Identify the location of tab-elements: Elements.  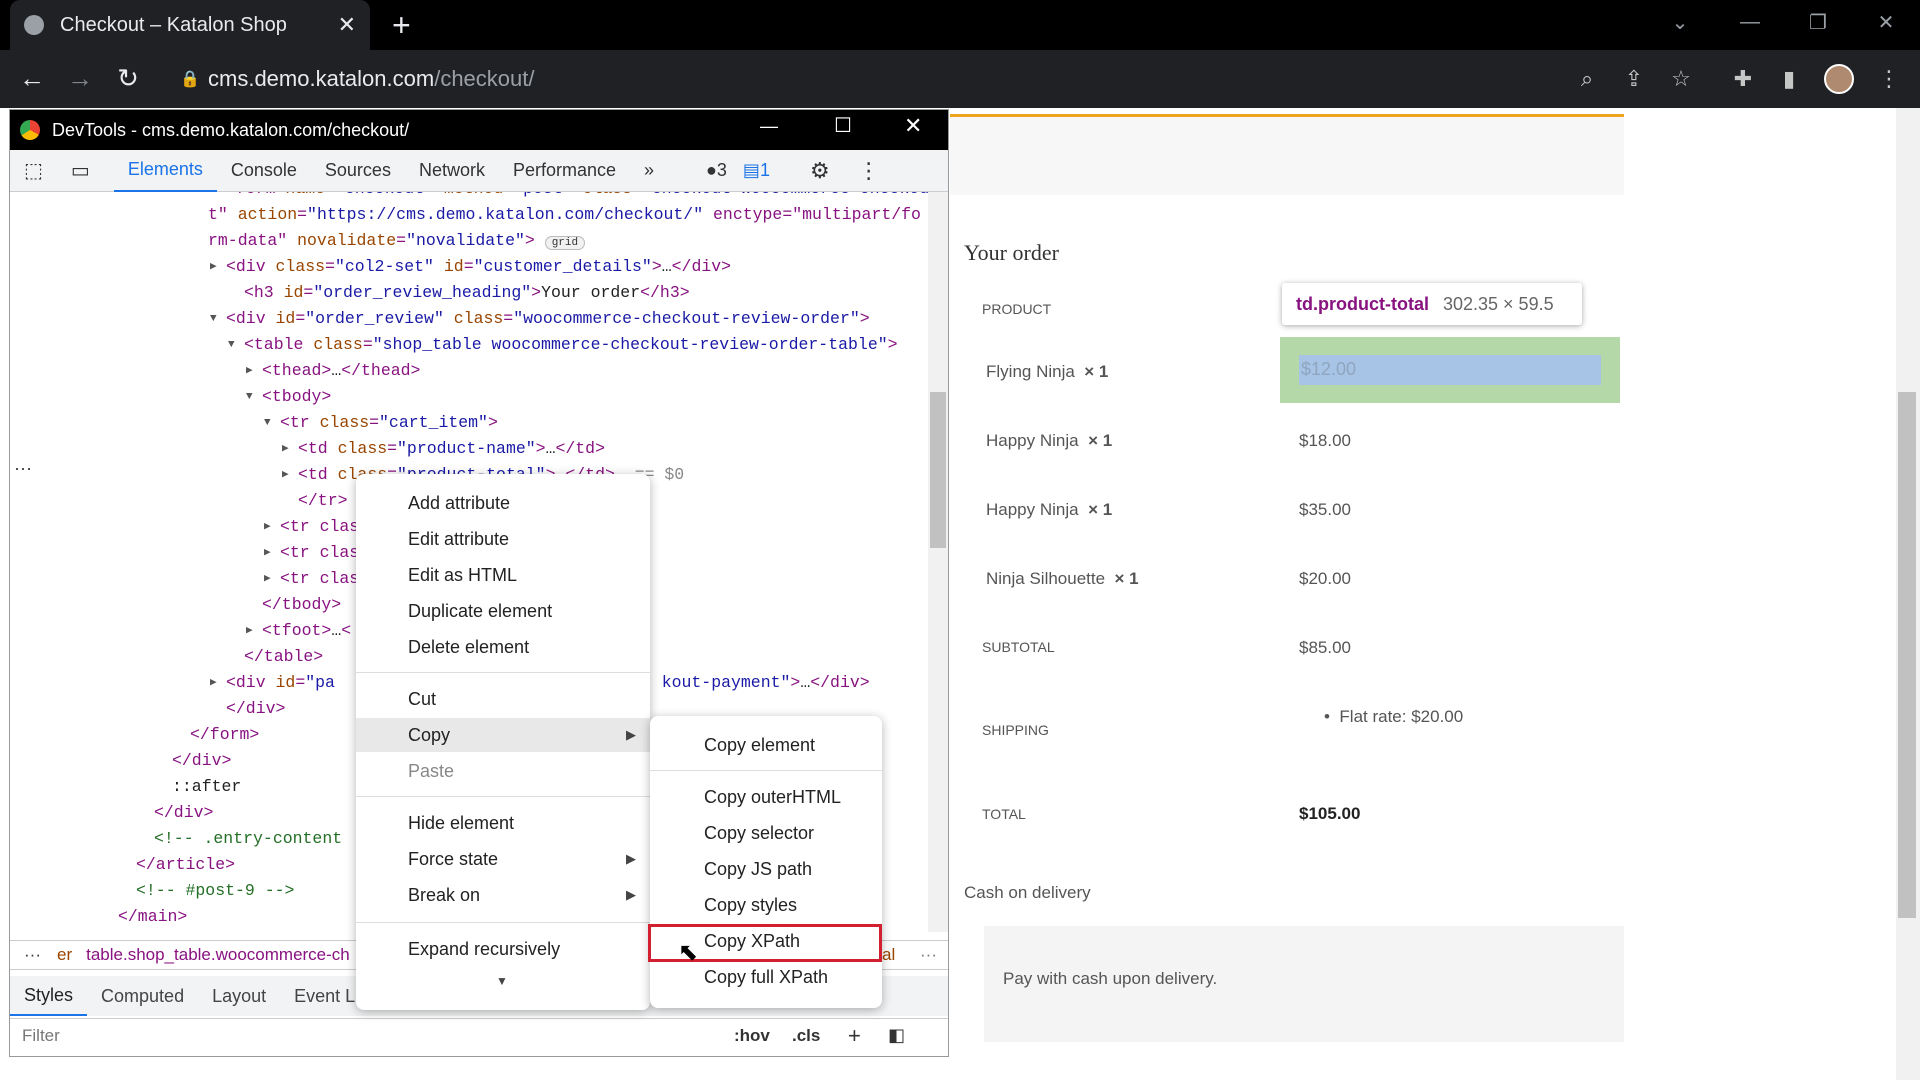
(165, 171).